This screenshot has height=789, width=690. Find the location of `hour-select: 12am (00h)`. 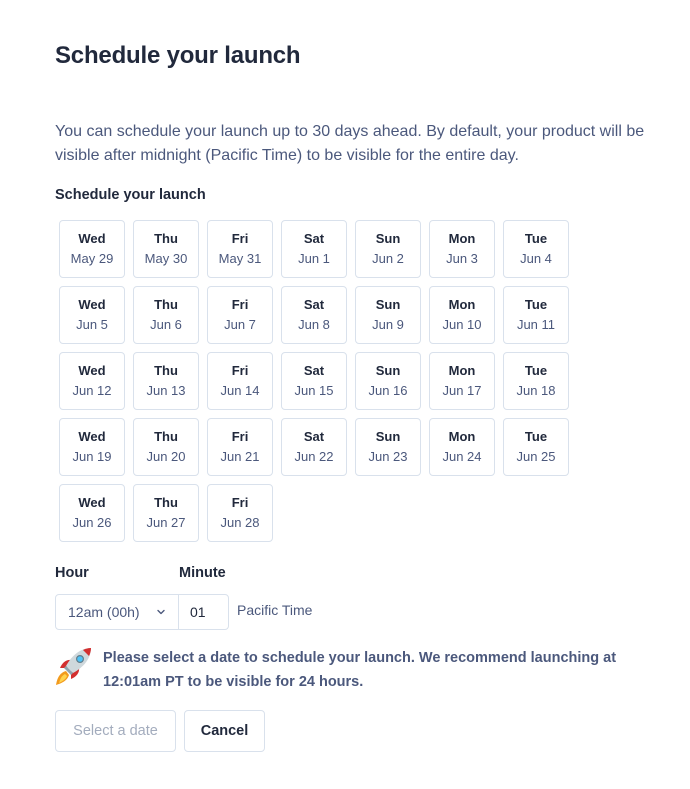

hour-select: 12am (00h) is located at coordinates (117, 612).